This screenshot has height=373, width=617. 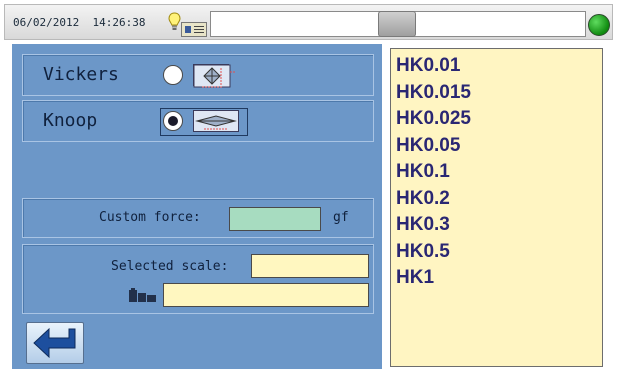 I want to click on pyramid-indenter-icon, so click(x=214, y=76).